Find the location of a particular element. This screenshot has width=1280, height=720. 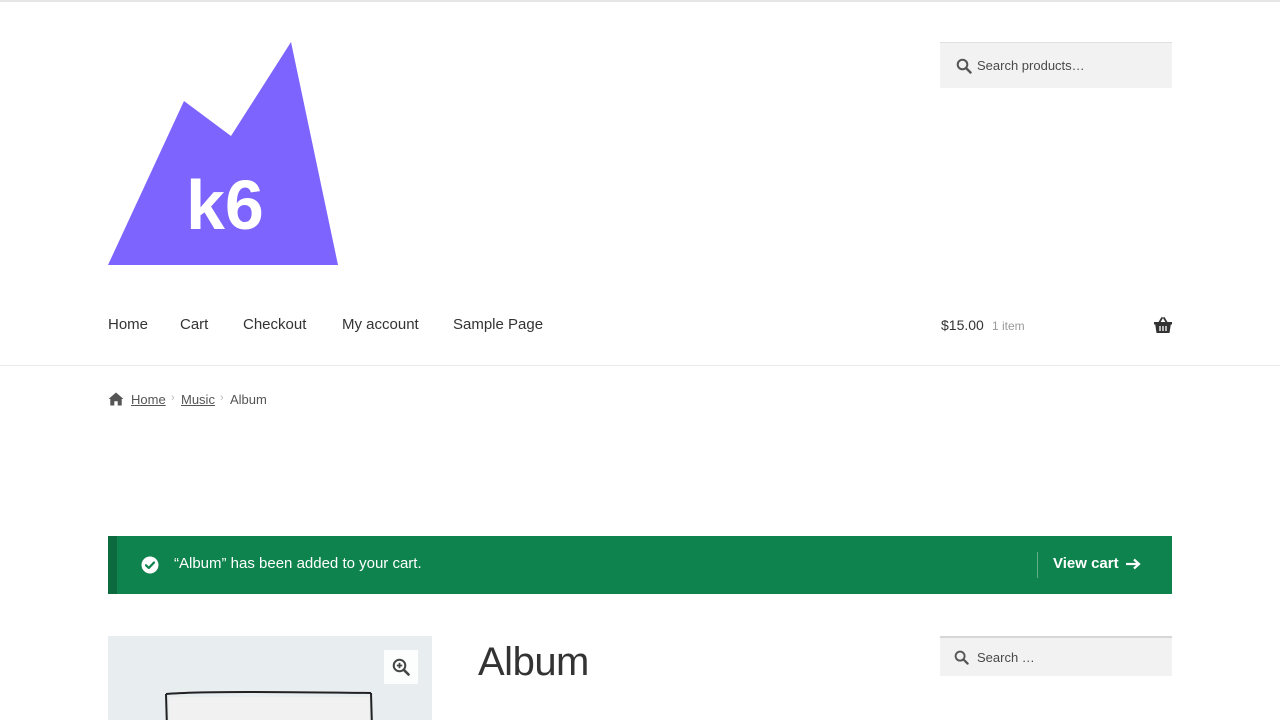

breadcrumb-home: Home is located at coordinates (148, 399).